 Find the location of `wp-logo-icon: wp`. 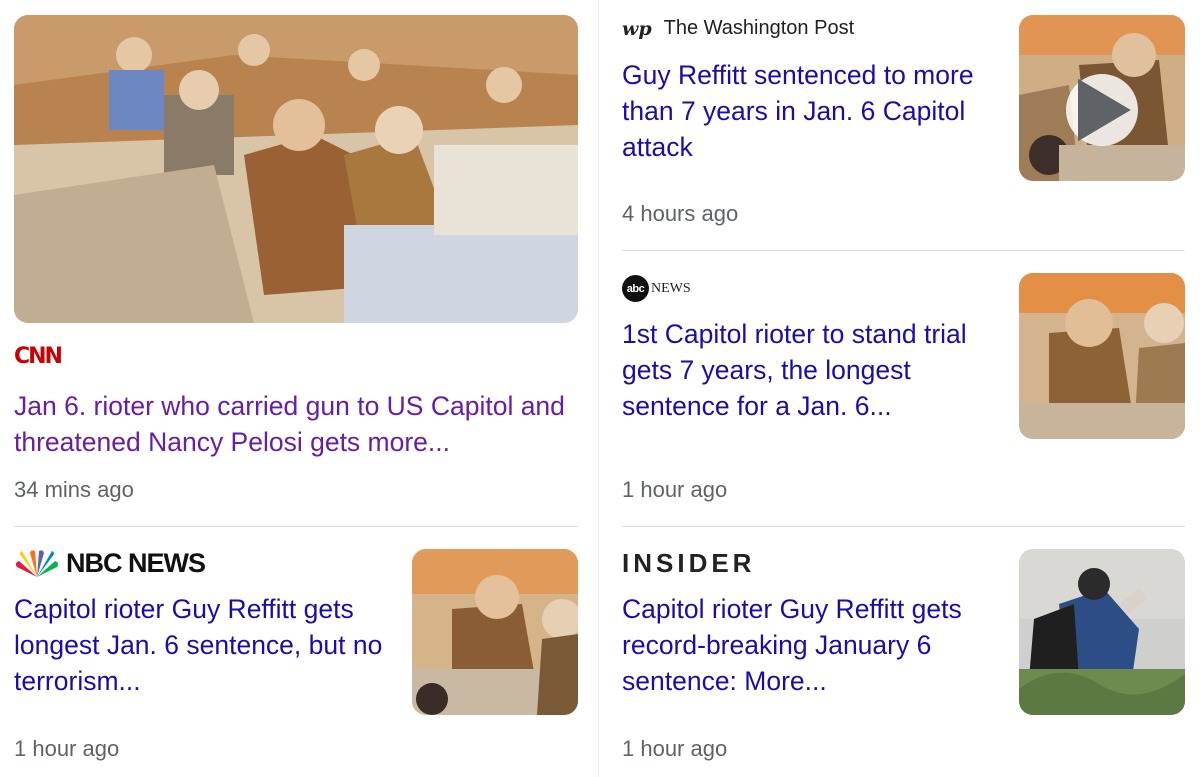

wp-logo-icon: wp is located at coordinates (637, 28).